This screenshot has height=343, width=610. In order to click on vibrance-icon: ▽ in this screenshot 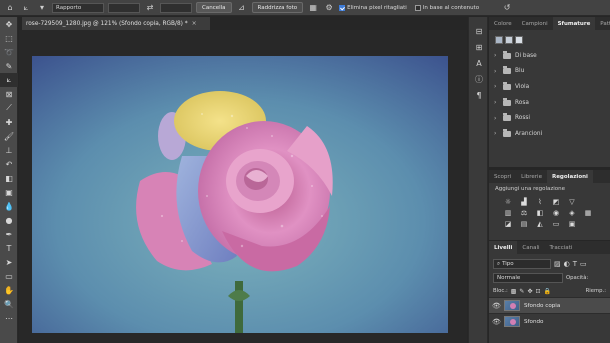, I will do `click(572, 202)`.